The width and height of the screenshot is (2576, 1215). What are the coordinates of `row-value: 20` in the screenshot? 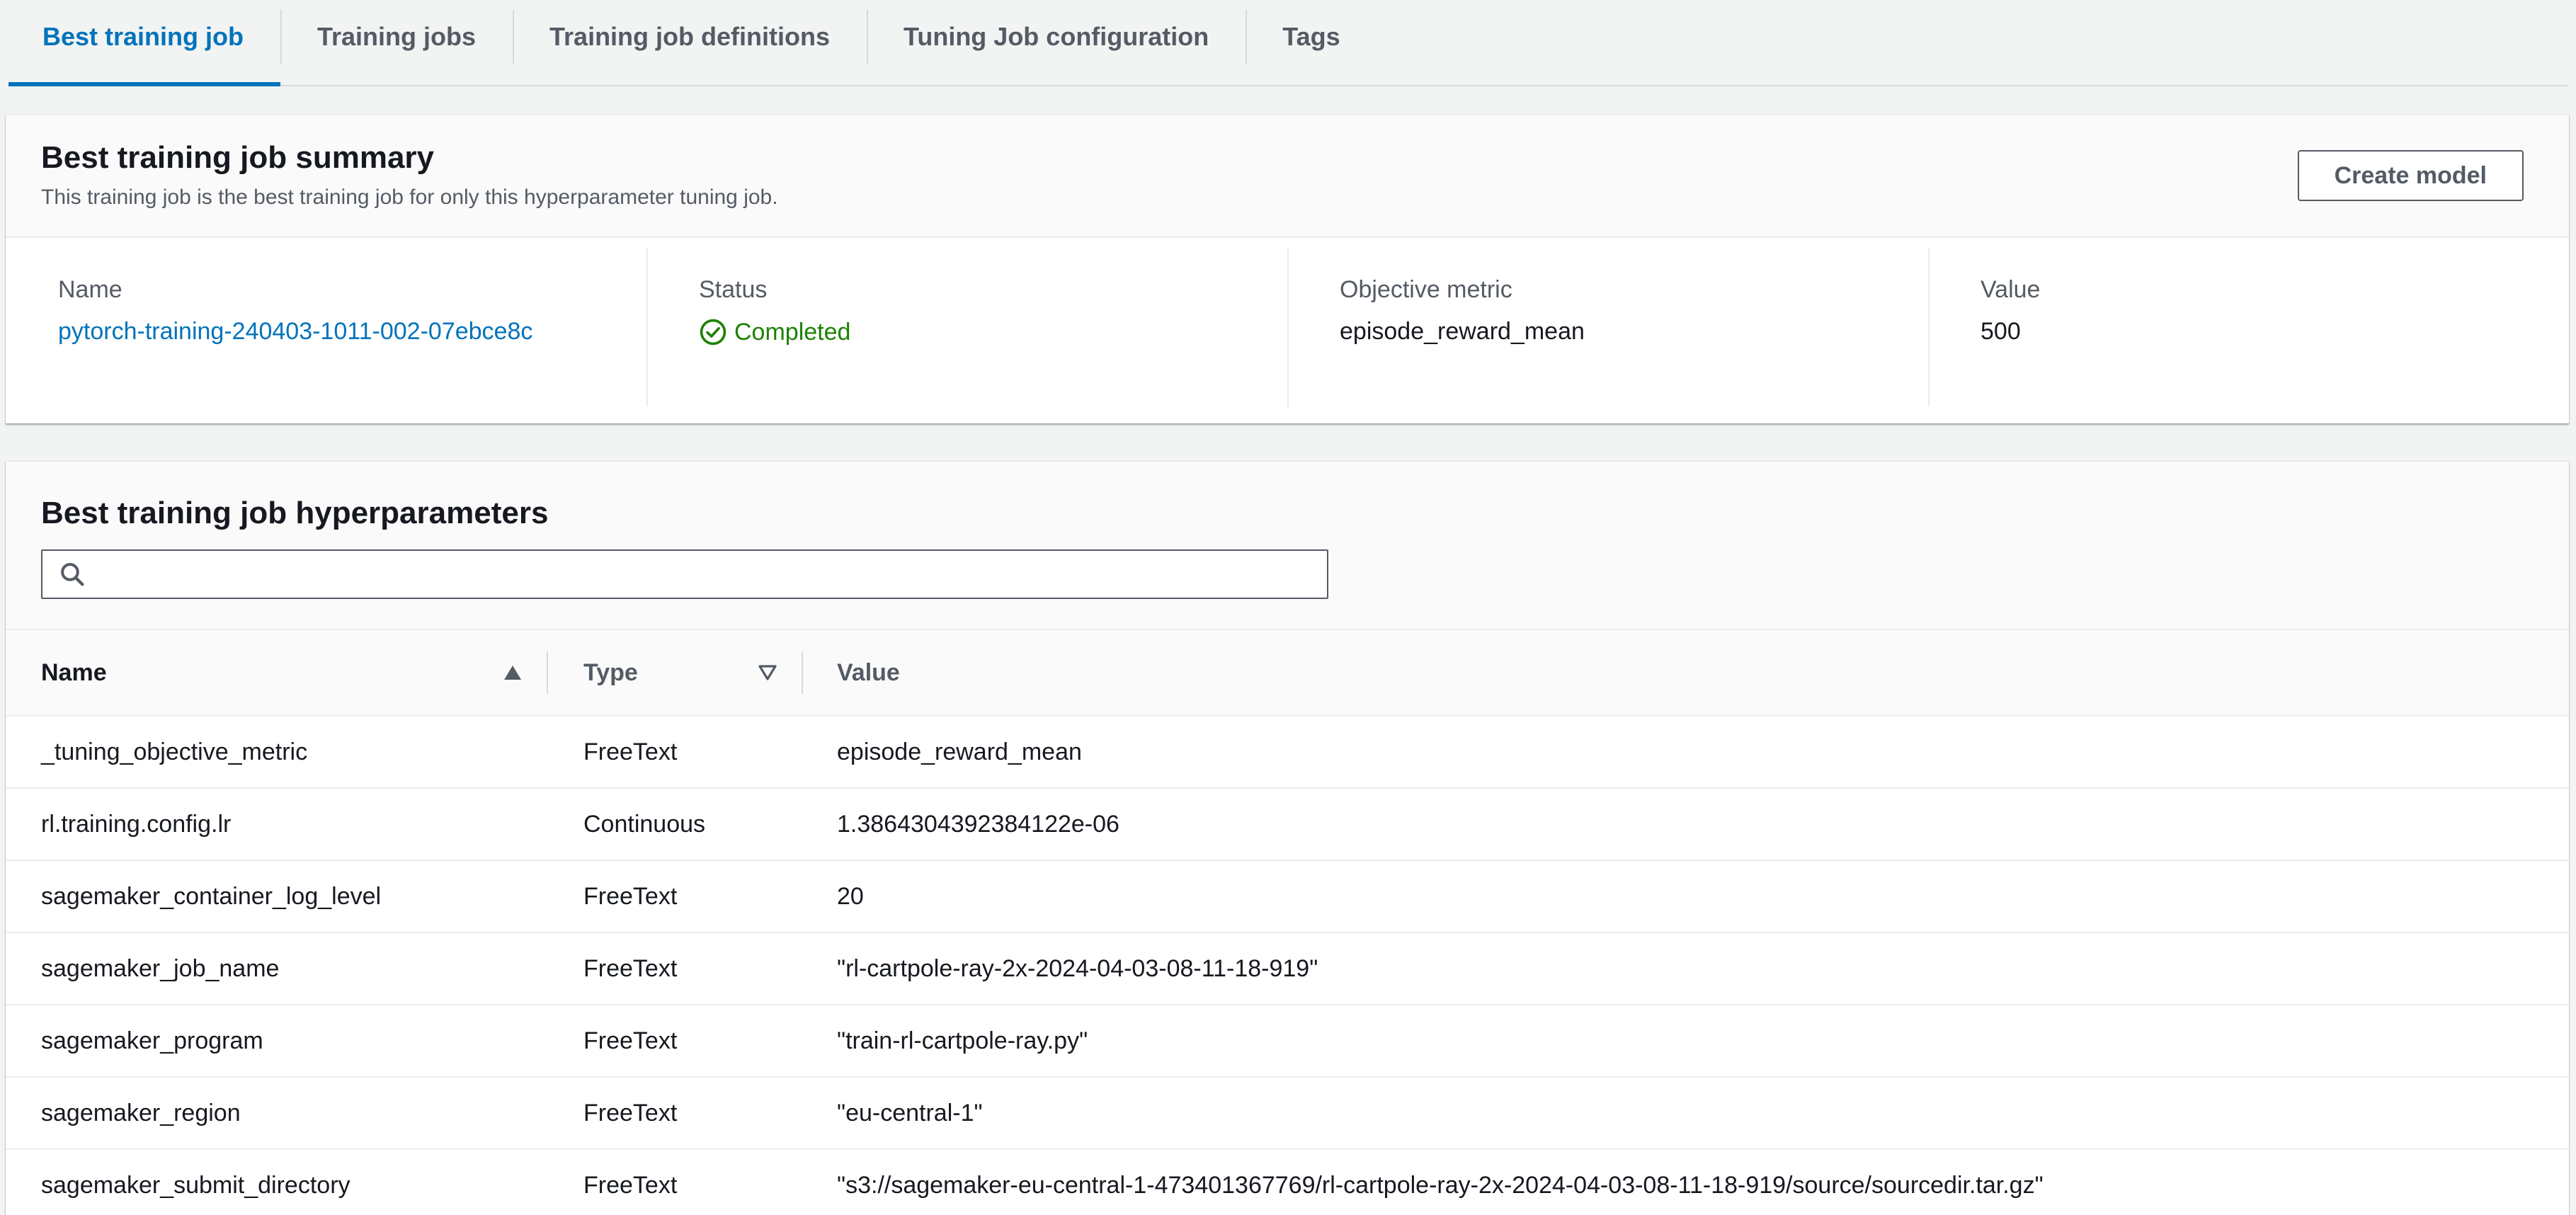 It's located at (850, 896).